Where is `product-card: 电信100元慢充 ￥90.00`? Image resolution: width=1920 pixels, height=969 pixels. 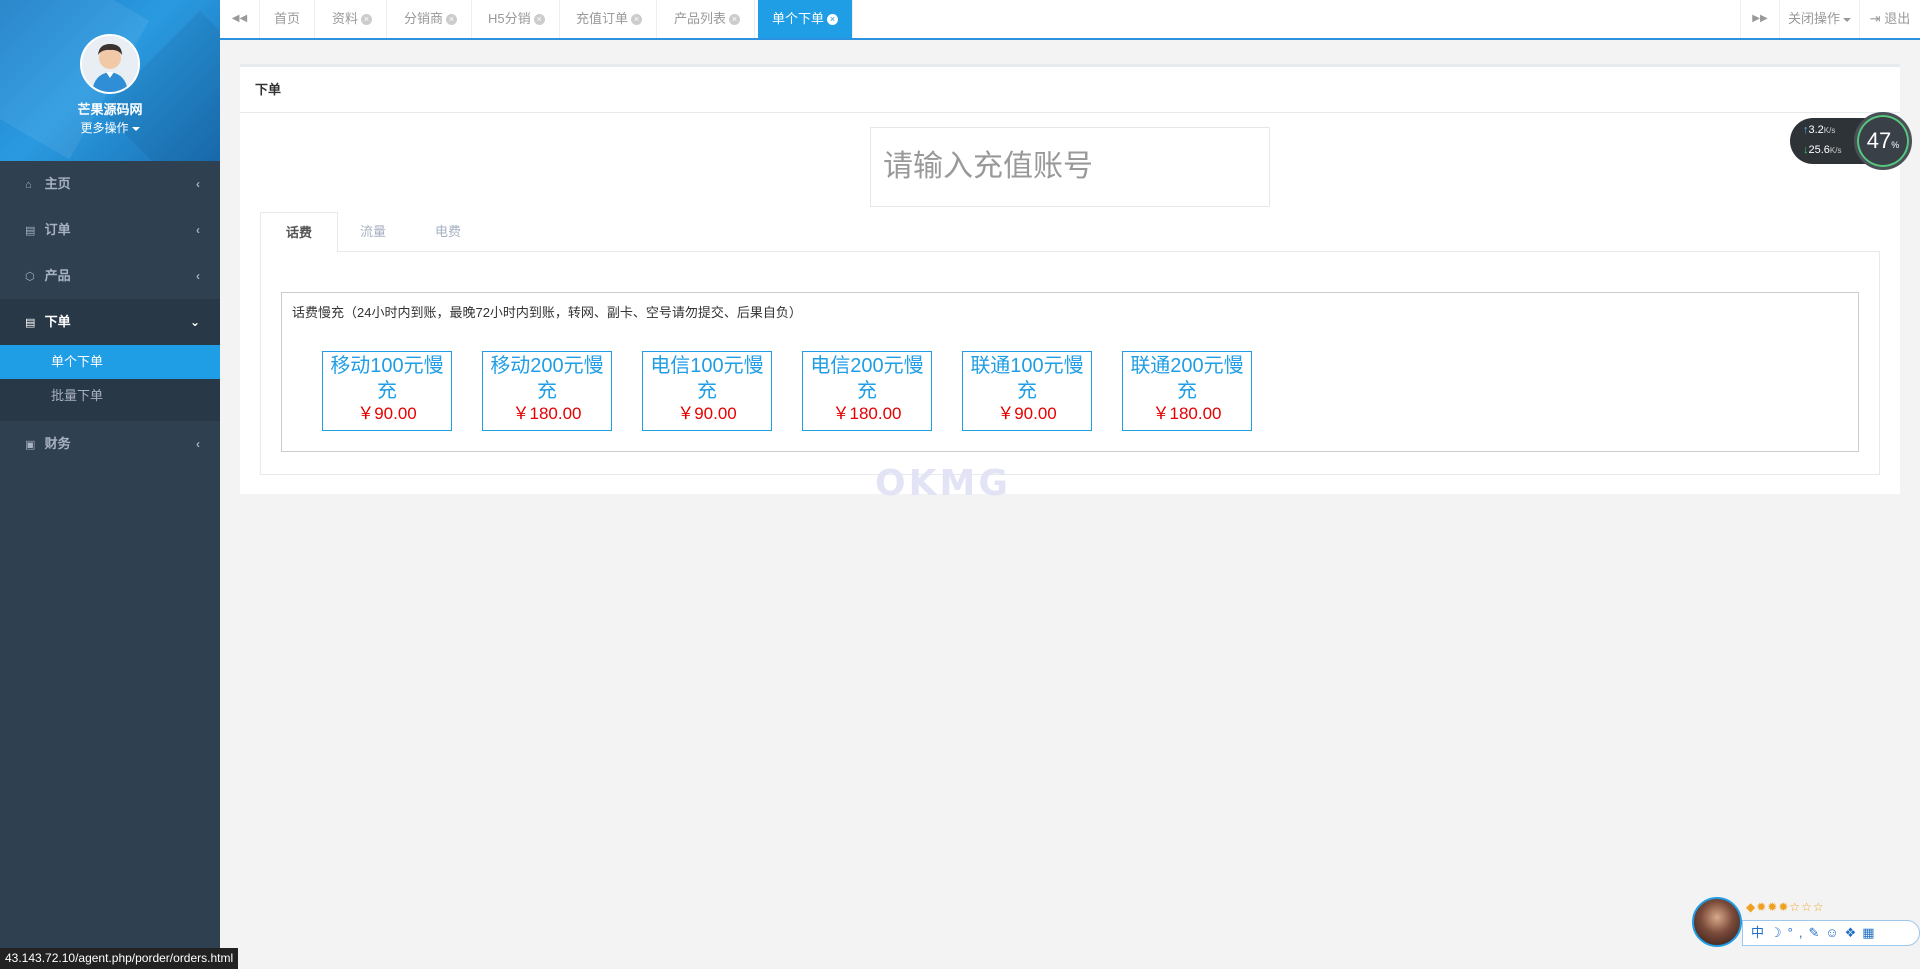
product-card: 电信100元慢充 ￥90.00 is located at coordinates (707, 391).